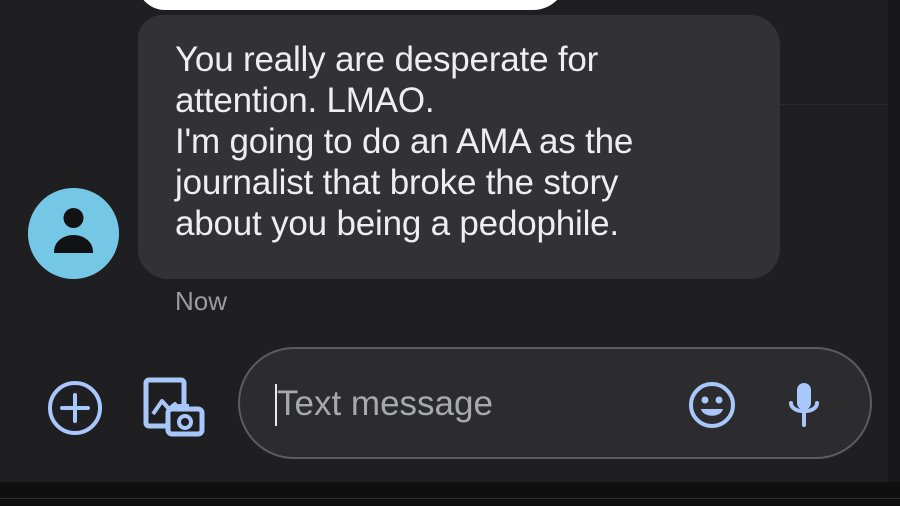 The height and width of the screenshot is (506, 900). Describe the element at coordinates (397, 182) in the screenshot. I see `message-line: journalist that broke the story` at that location.